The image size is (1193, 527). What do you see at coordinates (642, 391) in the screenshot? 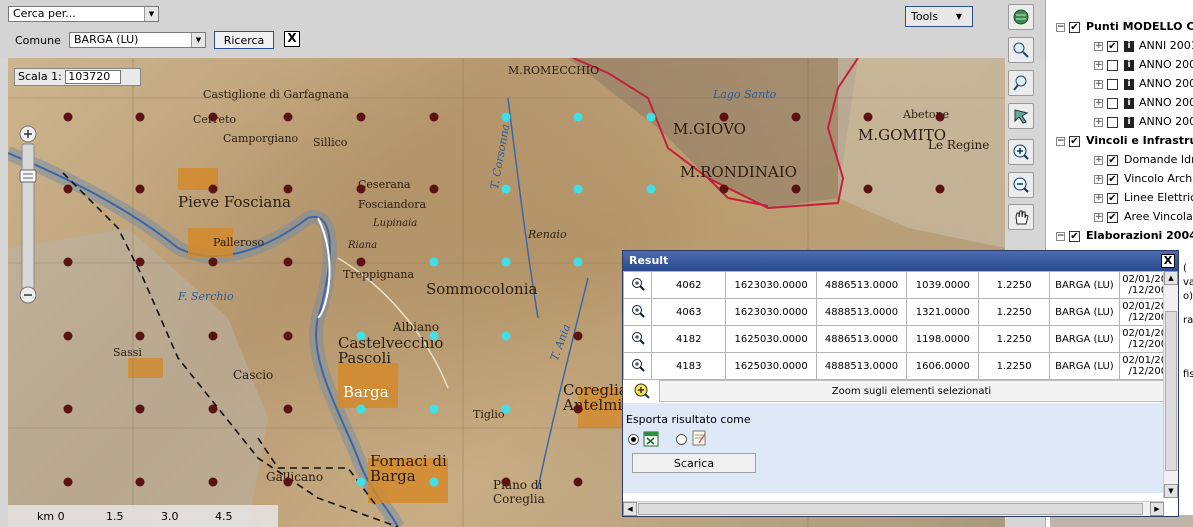
I see `zoom-selected-icon` at bounding box center [642, 391].